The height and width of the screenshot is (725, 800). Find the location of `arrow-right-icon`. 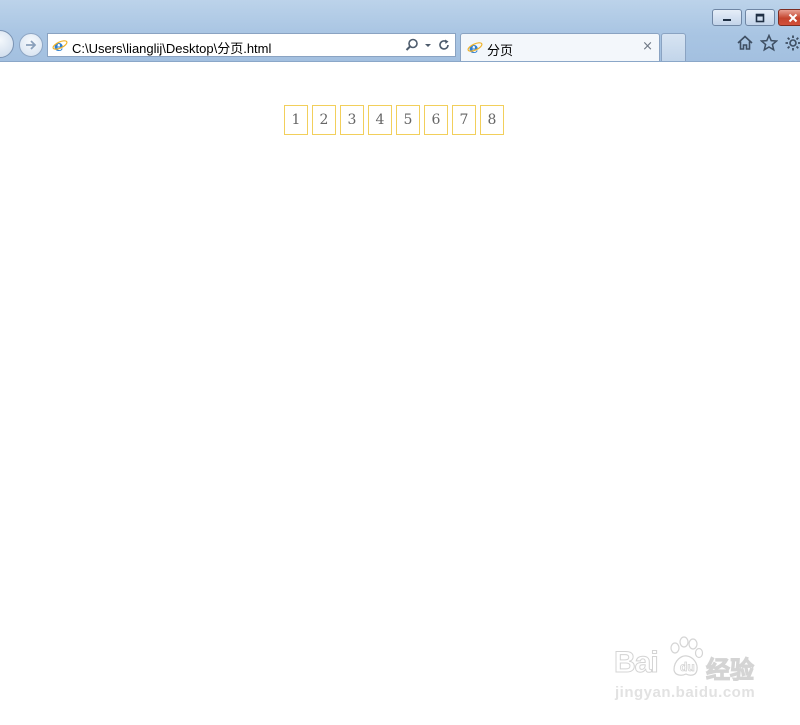

arrow-right-icon is located at coordinates (31, 45).